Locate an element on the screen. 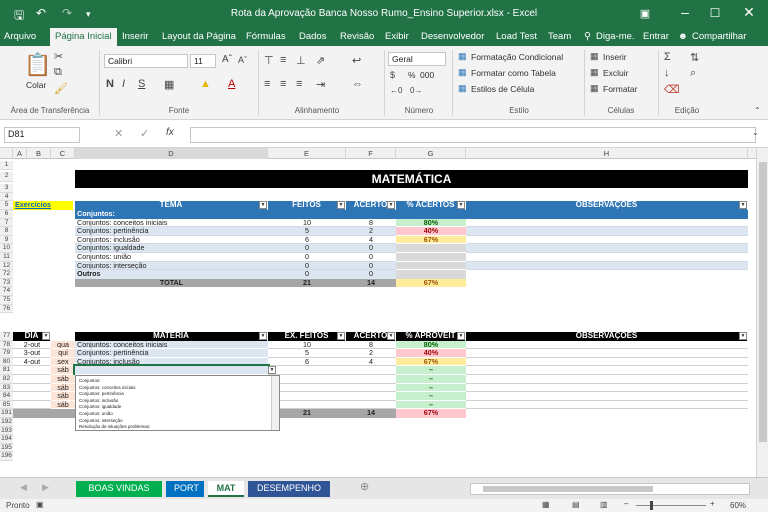 This screenshot has height=512, width=768. table2-date-cell: 2-out is located at coordinates (32, 345).